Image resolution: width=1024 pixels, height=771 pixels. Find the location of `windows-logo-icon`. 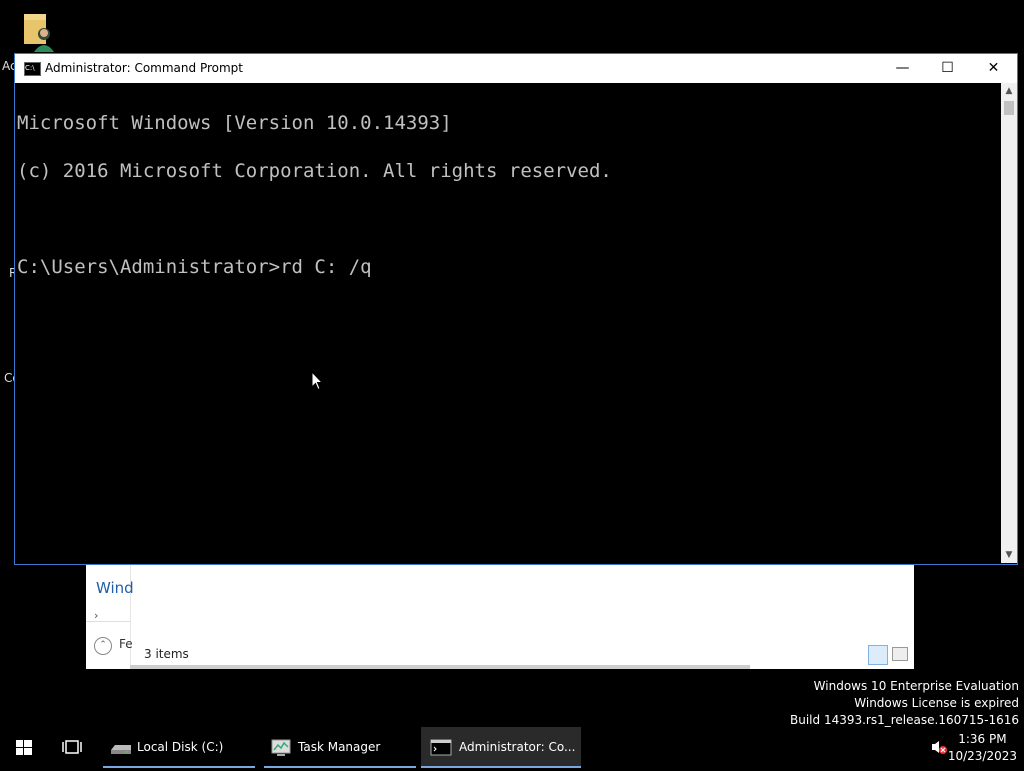

windows-logo-icon is located at coordinates (24, 747).